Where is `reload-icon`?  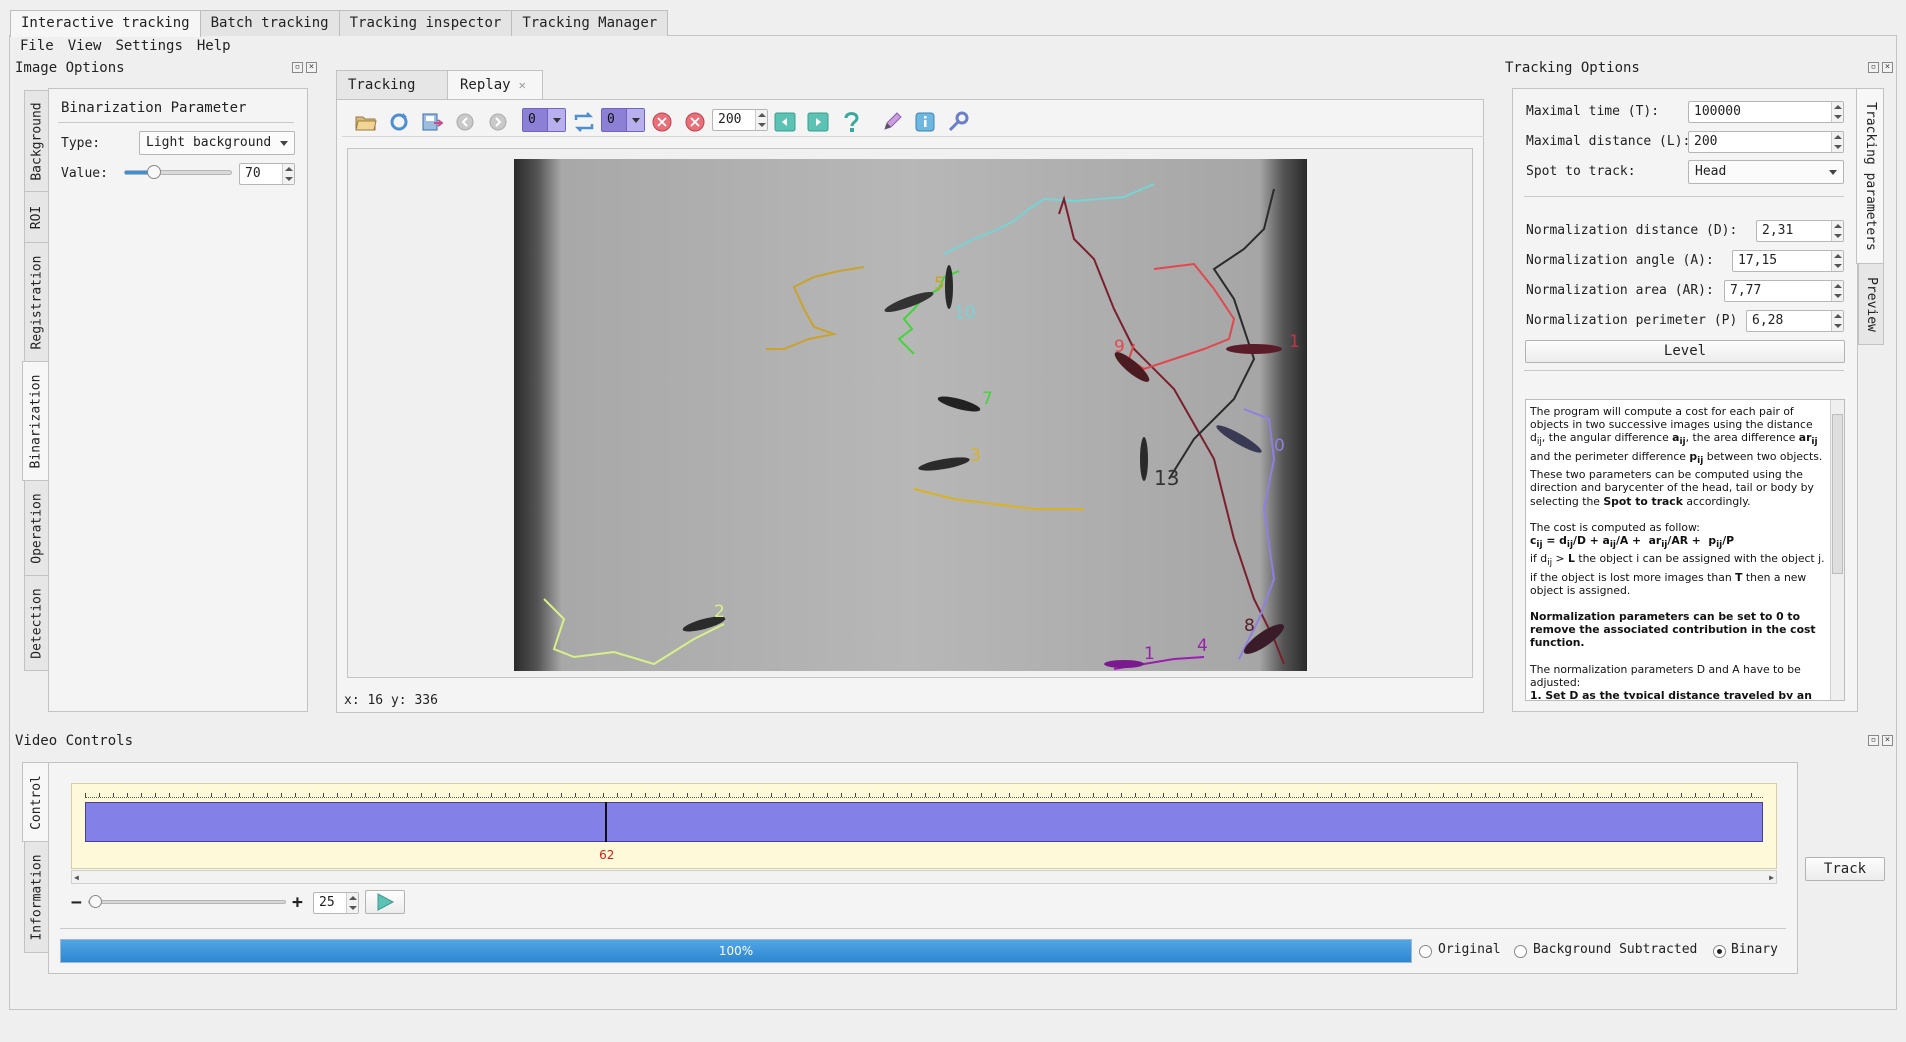
reload-icon is located at coordinates (399, 122).